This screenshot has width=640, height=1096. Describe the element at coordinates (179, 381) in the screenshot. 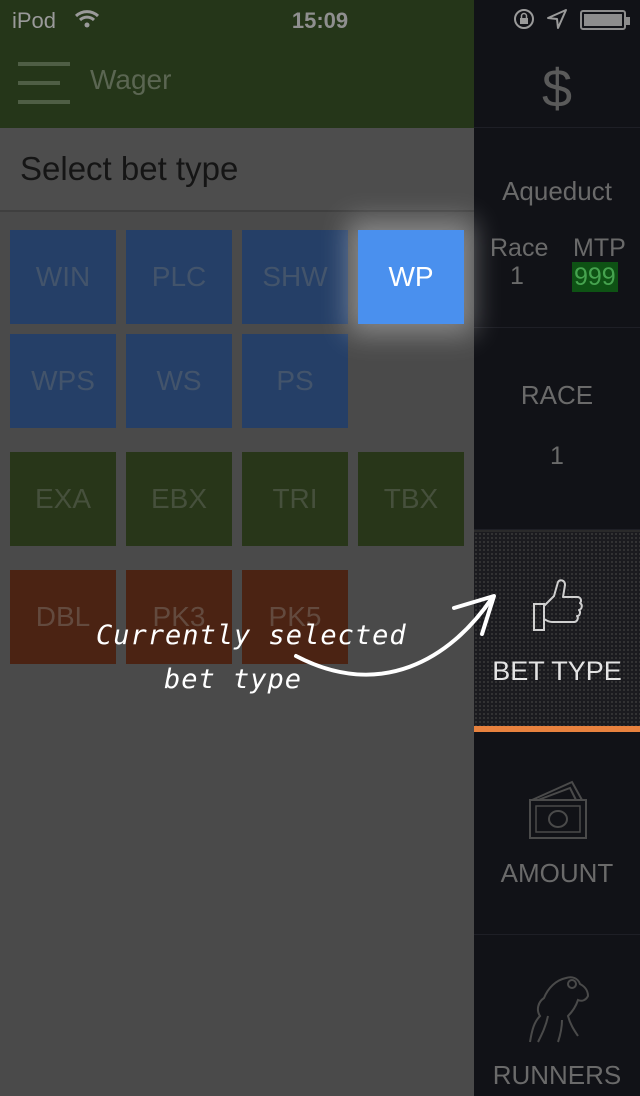

I see `bet-type-ws: WS` at that location.